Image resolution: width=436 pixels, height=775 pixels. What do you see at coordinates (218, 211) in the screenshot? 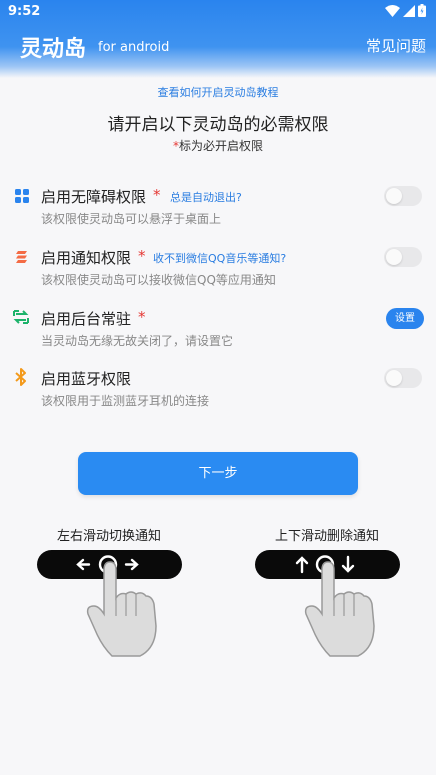
I see `permission-accessibility: 启用无障碍权限 * 总是自动退出? 该权限使灵动岛可以悬浮于桌面上` at bounding box center [218, 211].